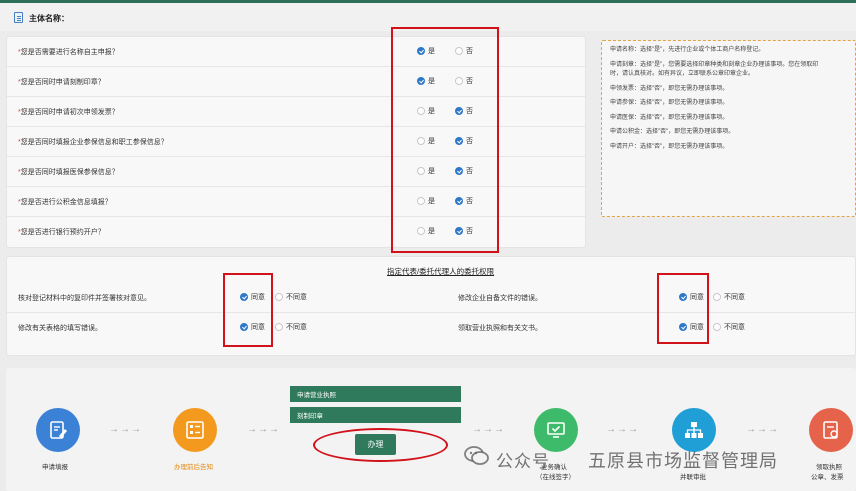 This screenshot has height=491, width=856. Describe the element at coordinates (555, 477) in the screenshot. I see `step-sublabel: （在线签字）` at that location.